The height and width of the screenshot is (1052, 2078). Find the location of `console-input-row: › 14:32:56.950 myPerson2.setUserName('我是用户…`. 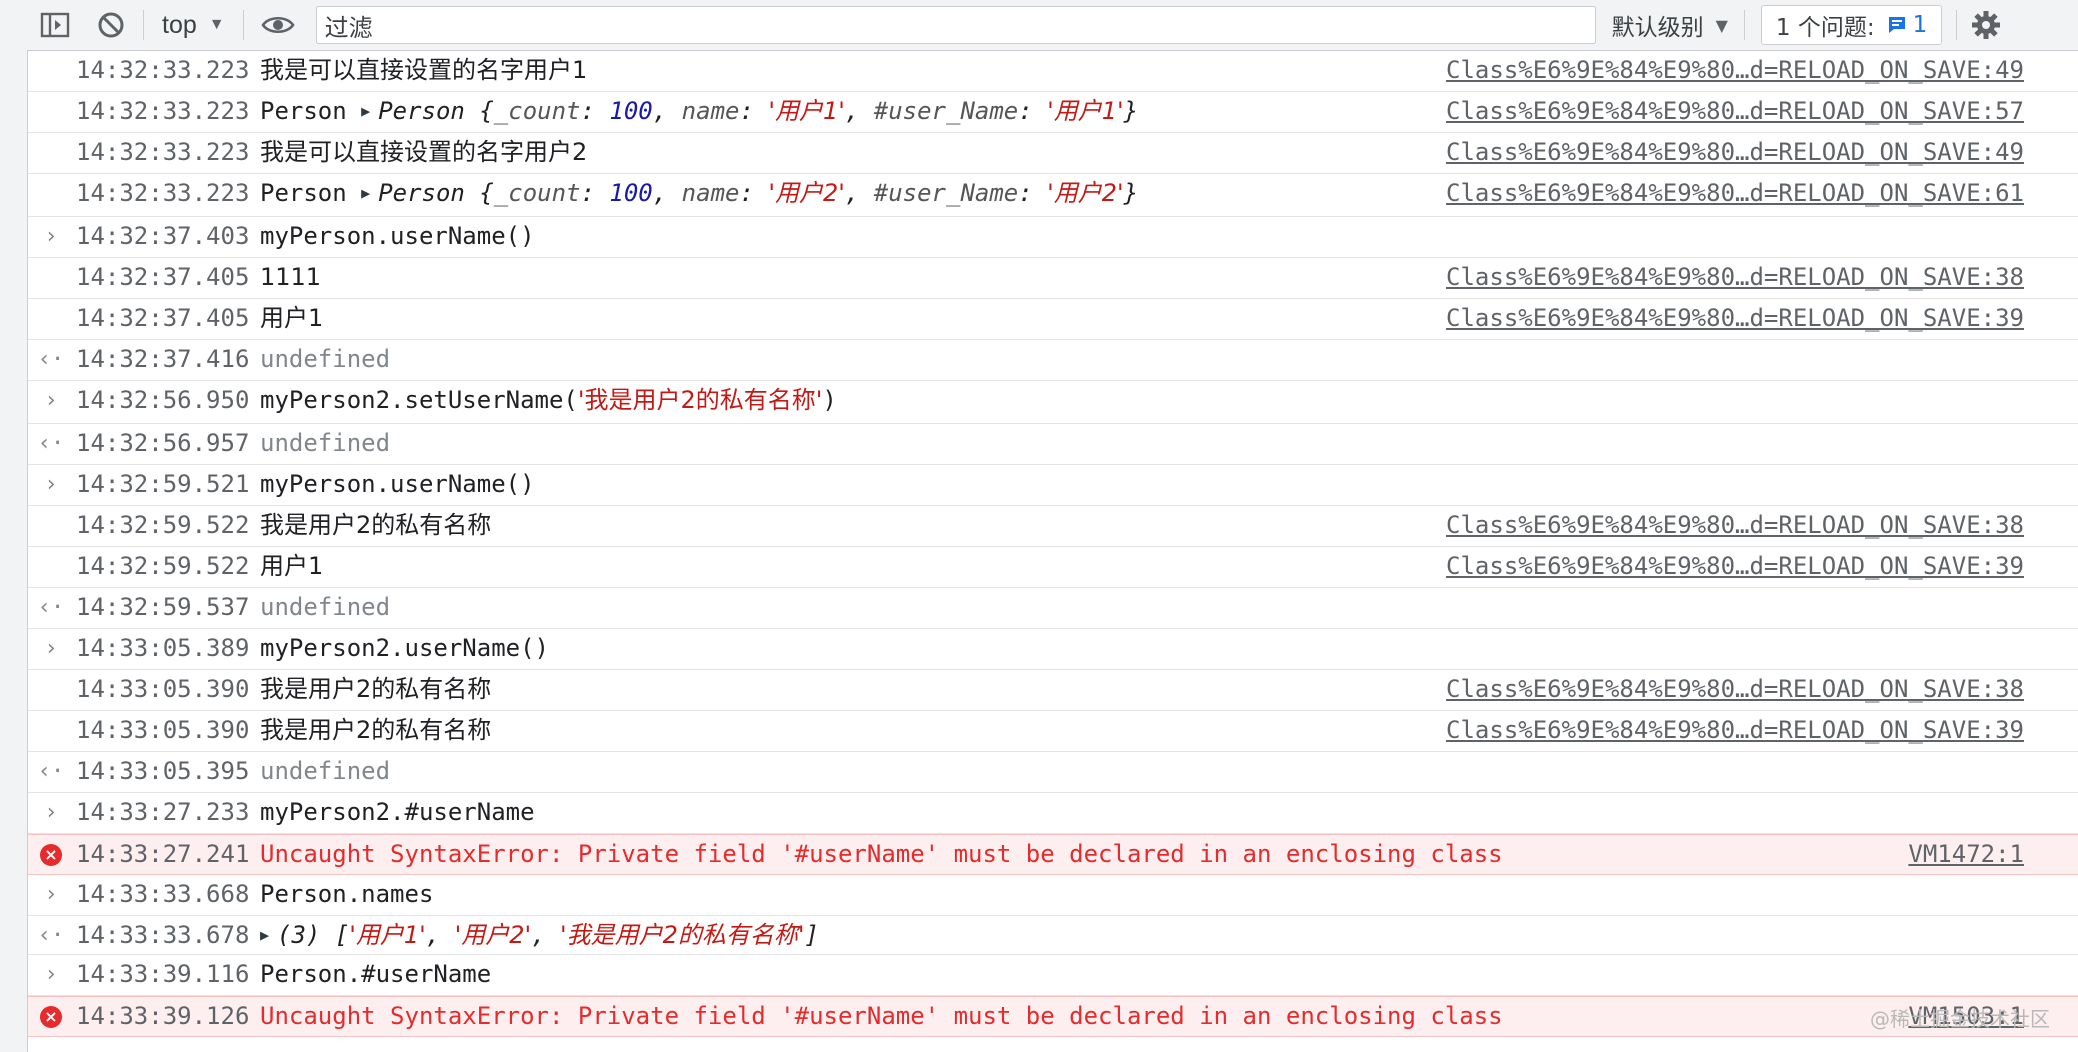

console-input-row: › 14:32:56.950 myPerson2.setUserName('我是用户… is located at coordinates (1053, 402).